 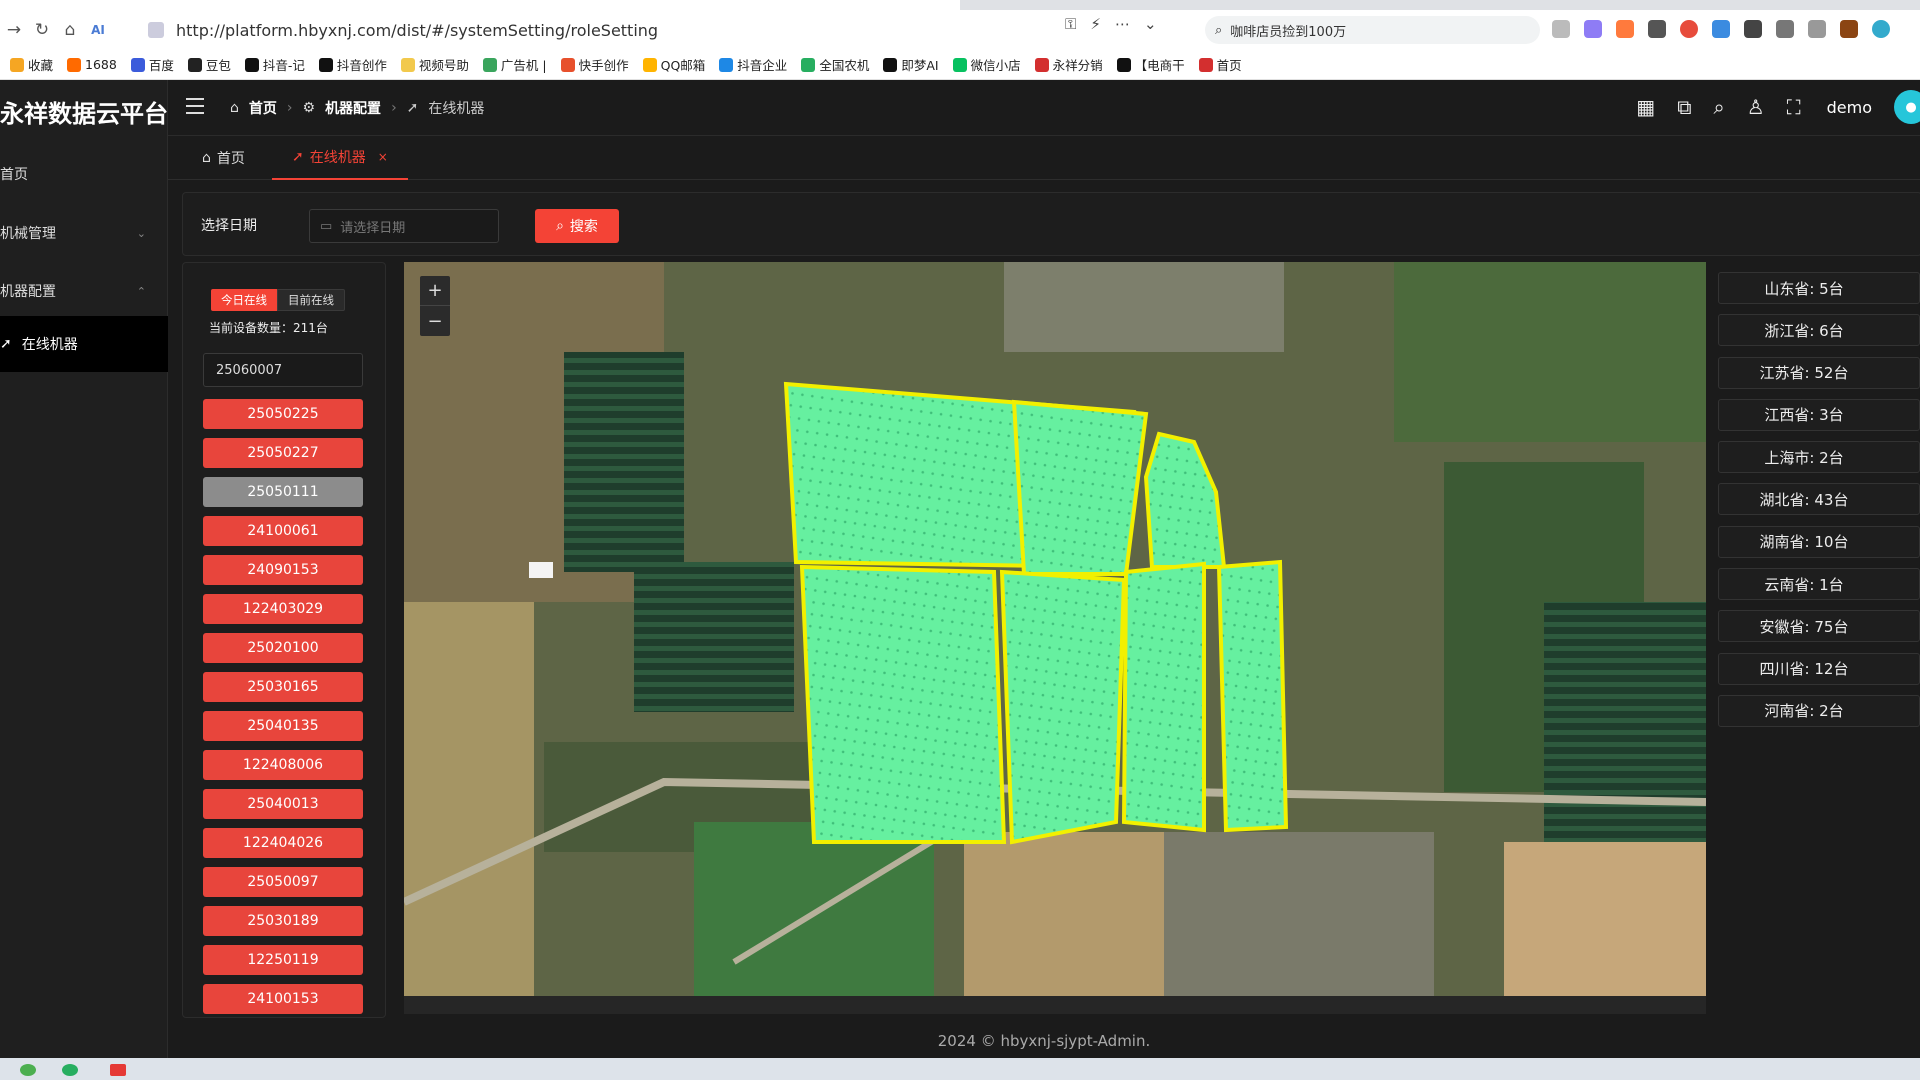 What do you see at coordinates (434, 64) in the screenshot?
I see `bookmark-item: 视频号助` at bounding box center [434, 64].